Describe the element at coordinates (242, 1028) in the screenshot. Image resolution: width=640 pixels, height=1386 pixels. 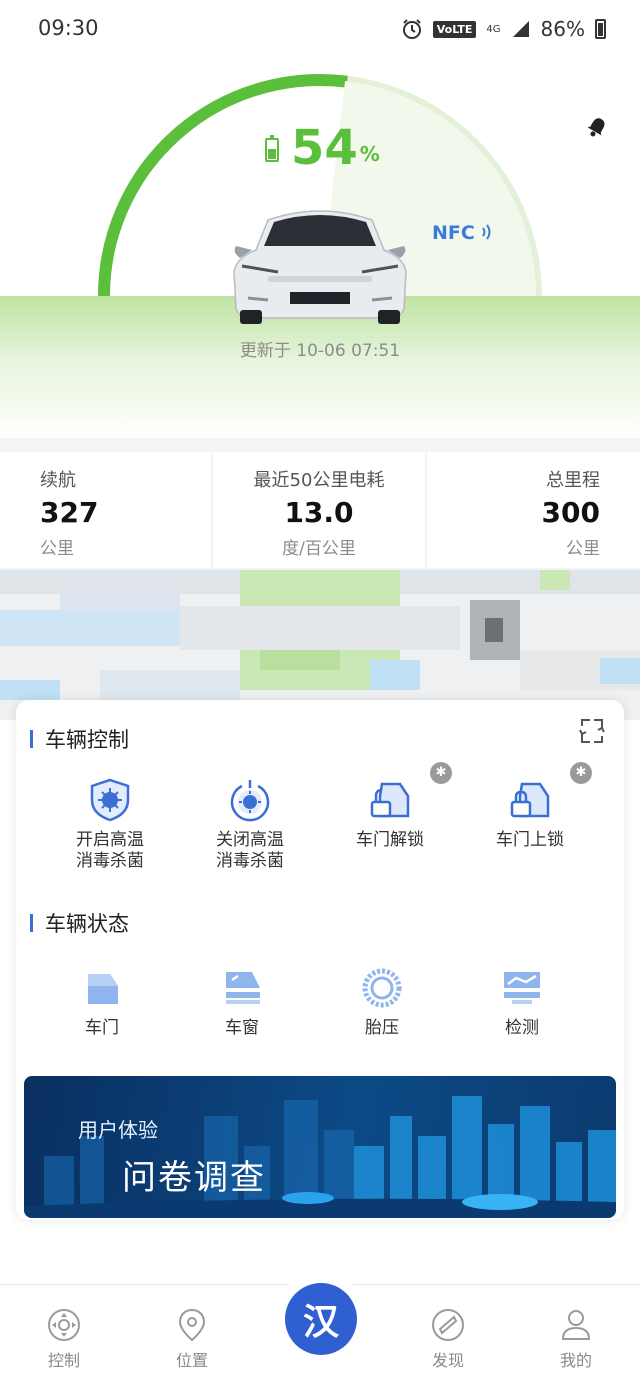
I see `status-label: 车窗` at that location.